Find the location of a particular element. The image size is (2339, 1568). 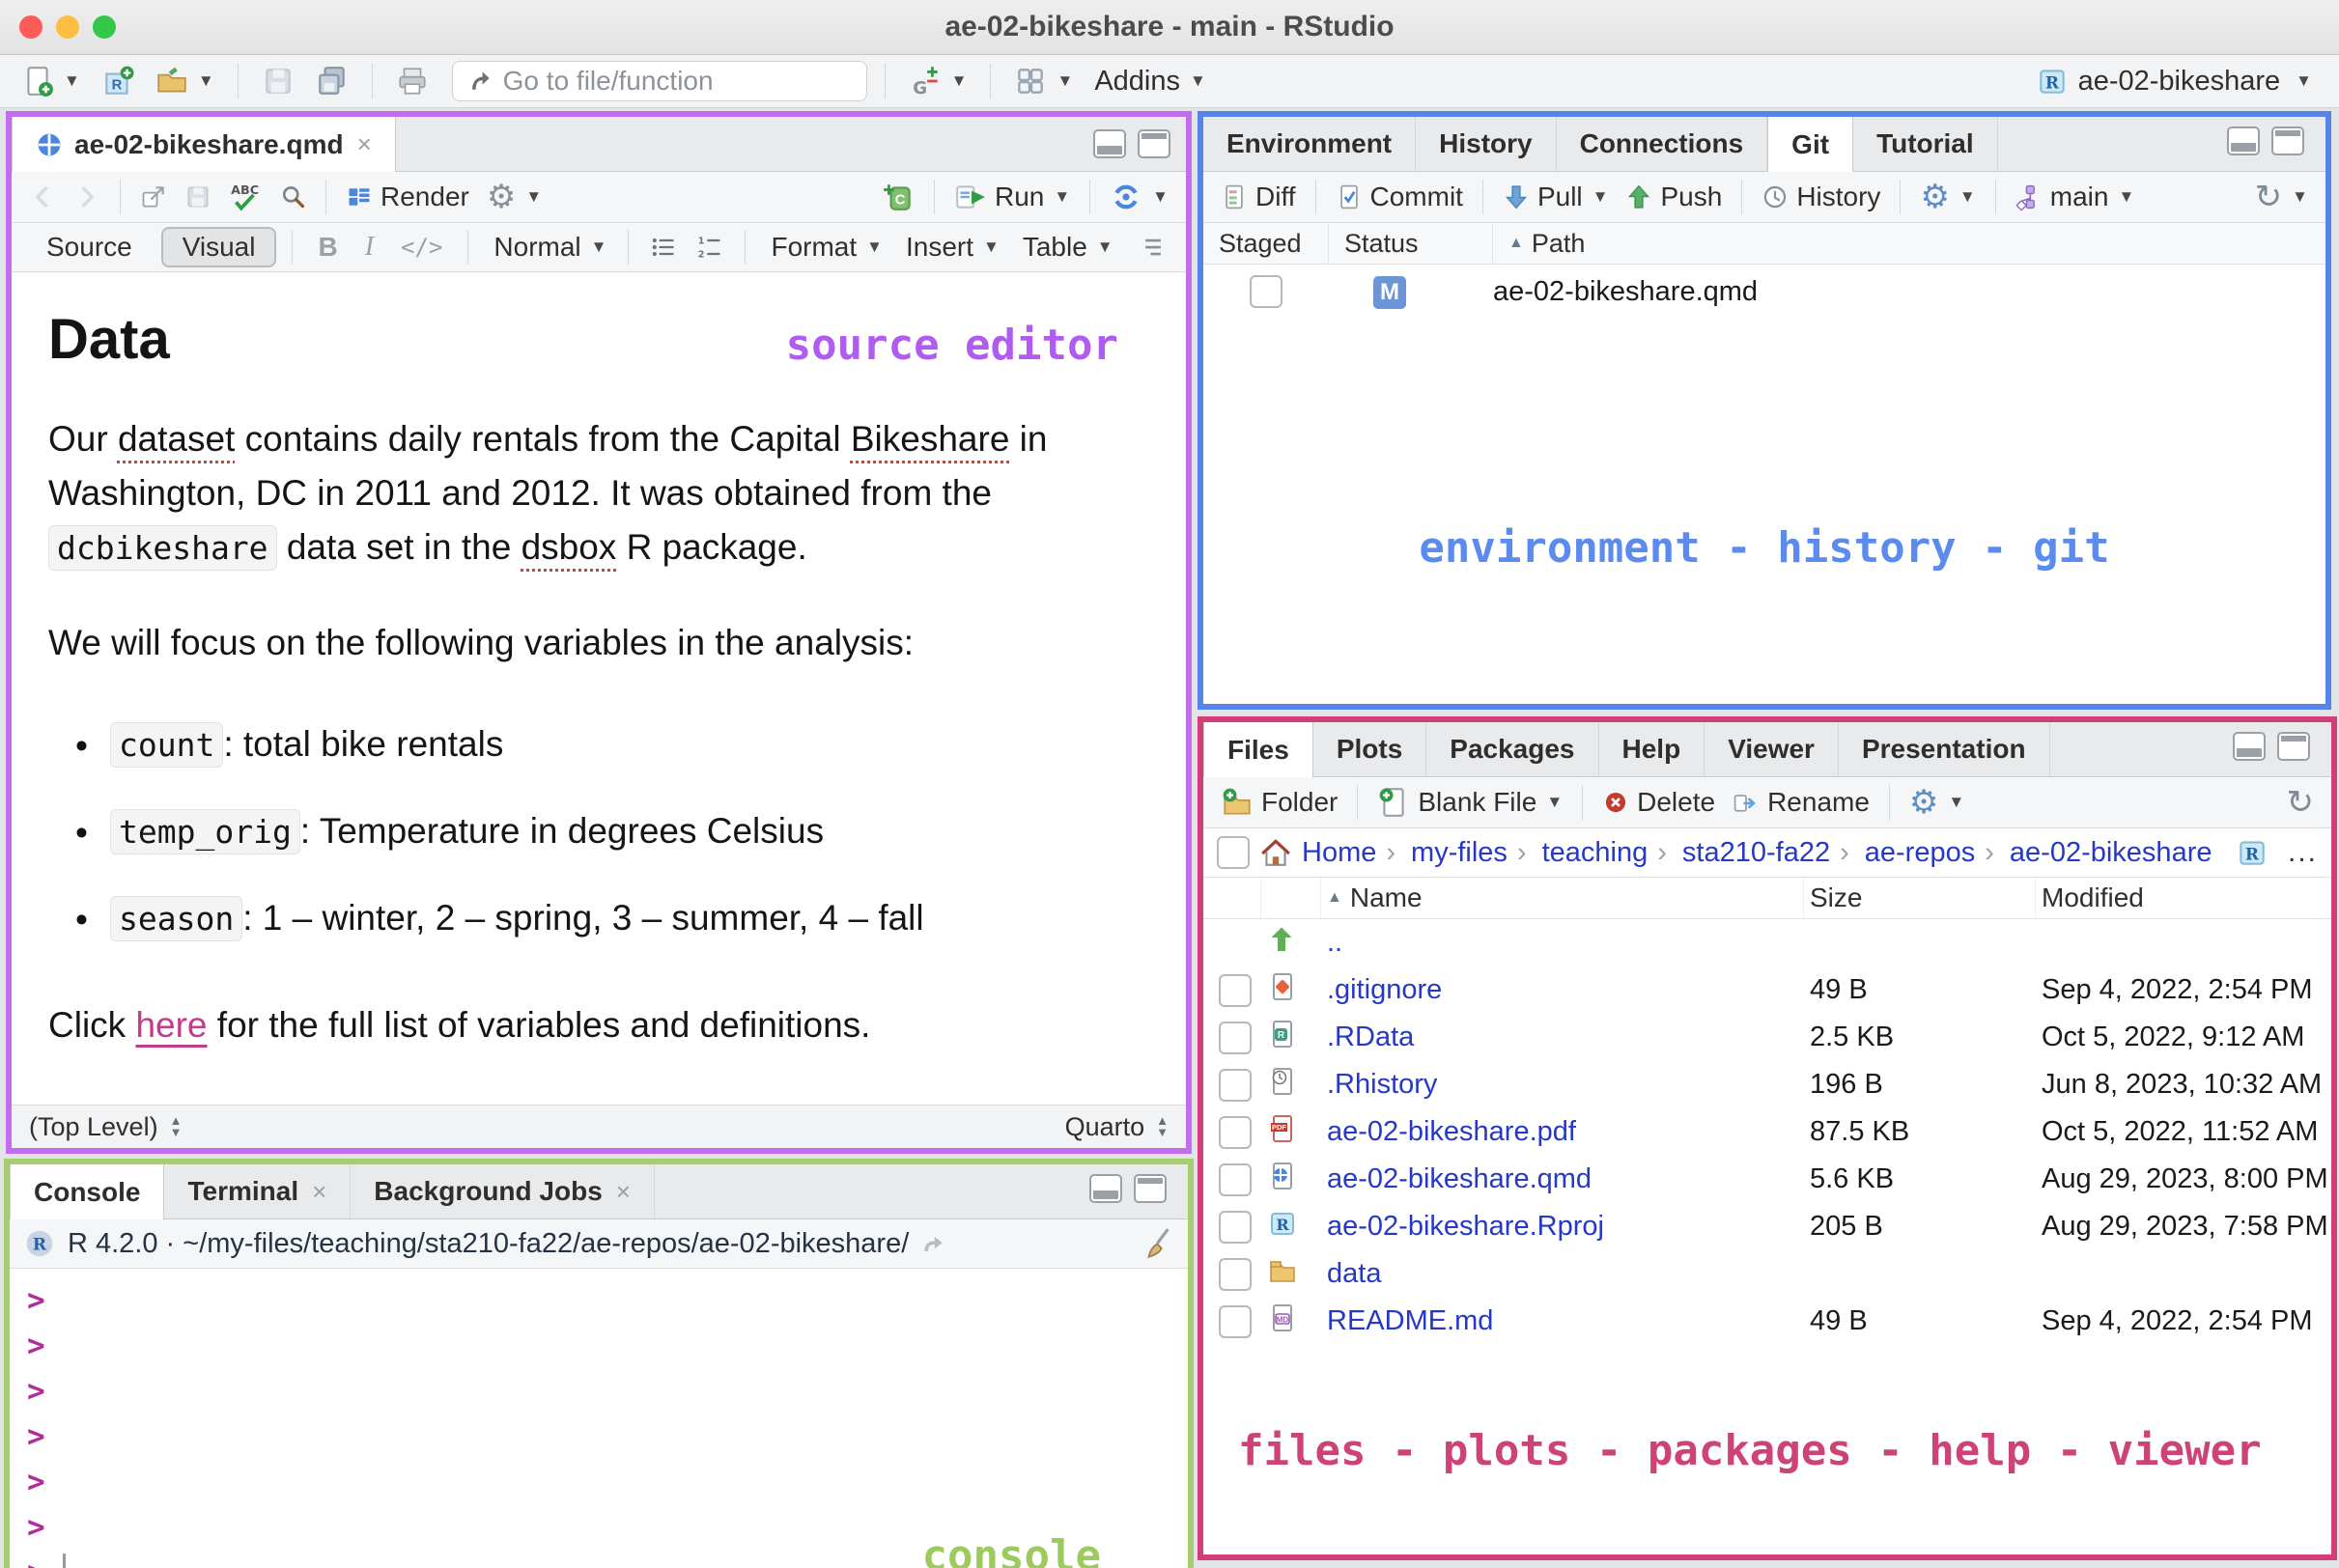

file-name-link: .. is located at coordinates (1334, 943).